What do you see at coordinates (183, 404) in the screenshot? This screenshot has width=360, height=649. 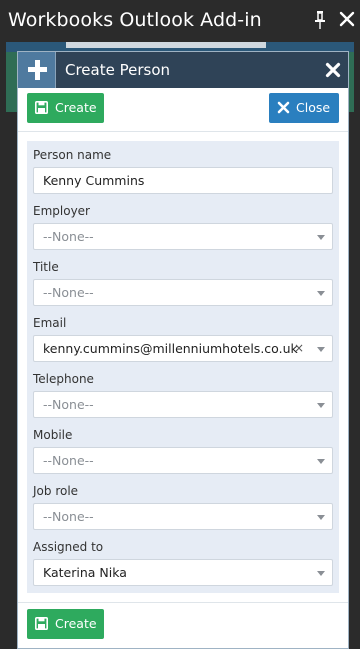 I see `telephone-select: --None--` at bounding box center [183, 404].